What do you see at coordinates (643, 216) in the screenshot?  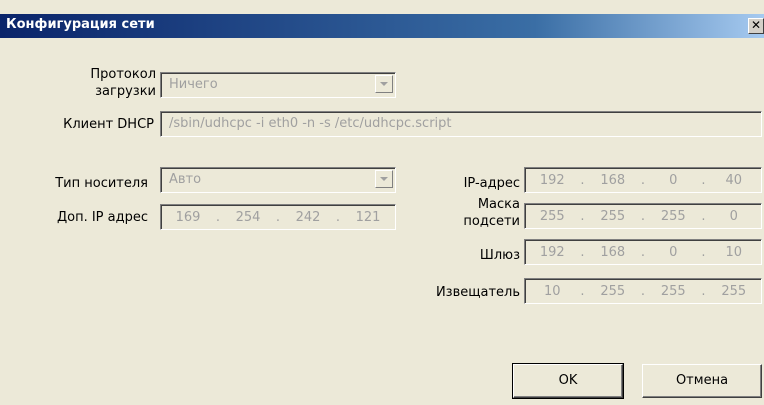 I see `subnet-mask-field: 255. 255. 255. 0` at bounding box center [643, 216].